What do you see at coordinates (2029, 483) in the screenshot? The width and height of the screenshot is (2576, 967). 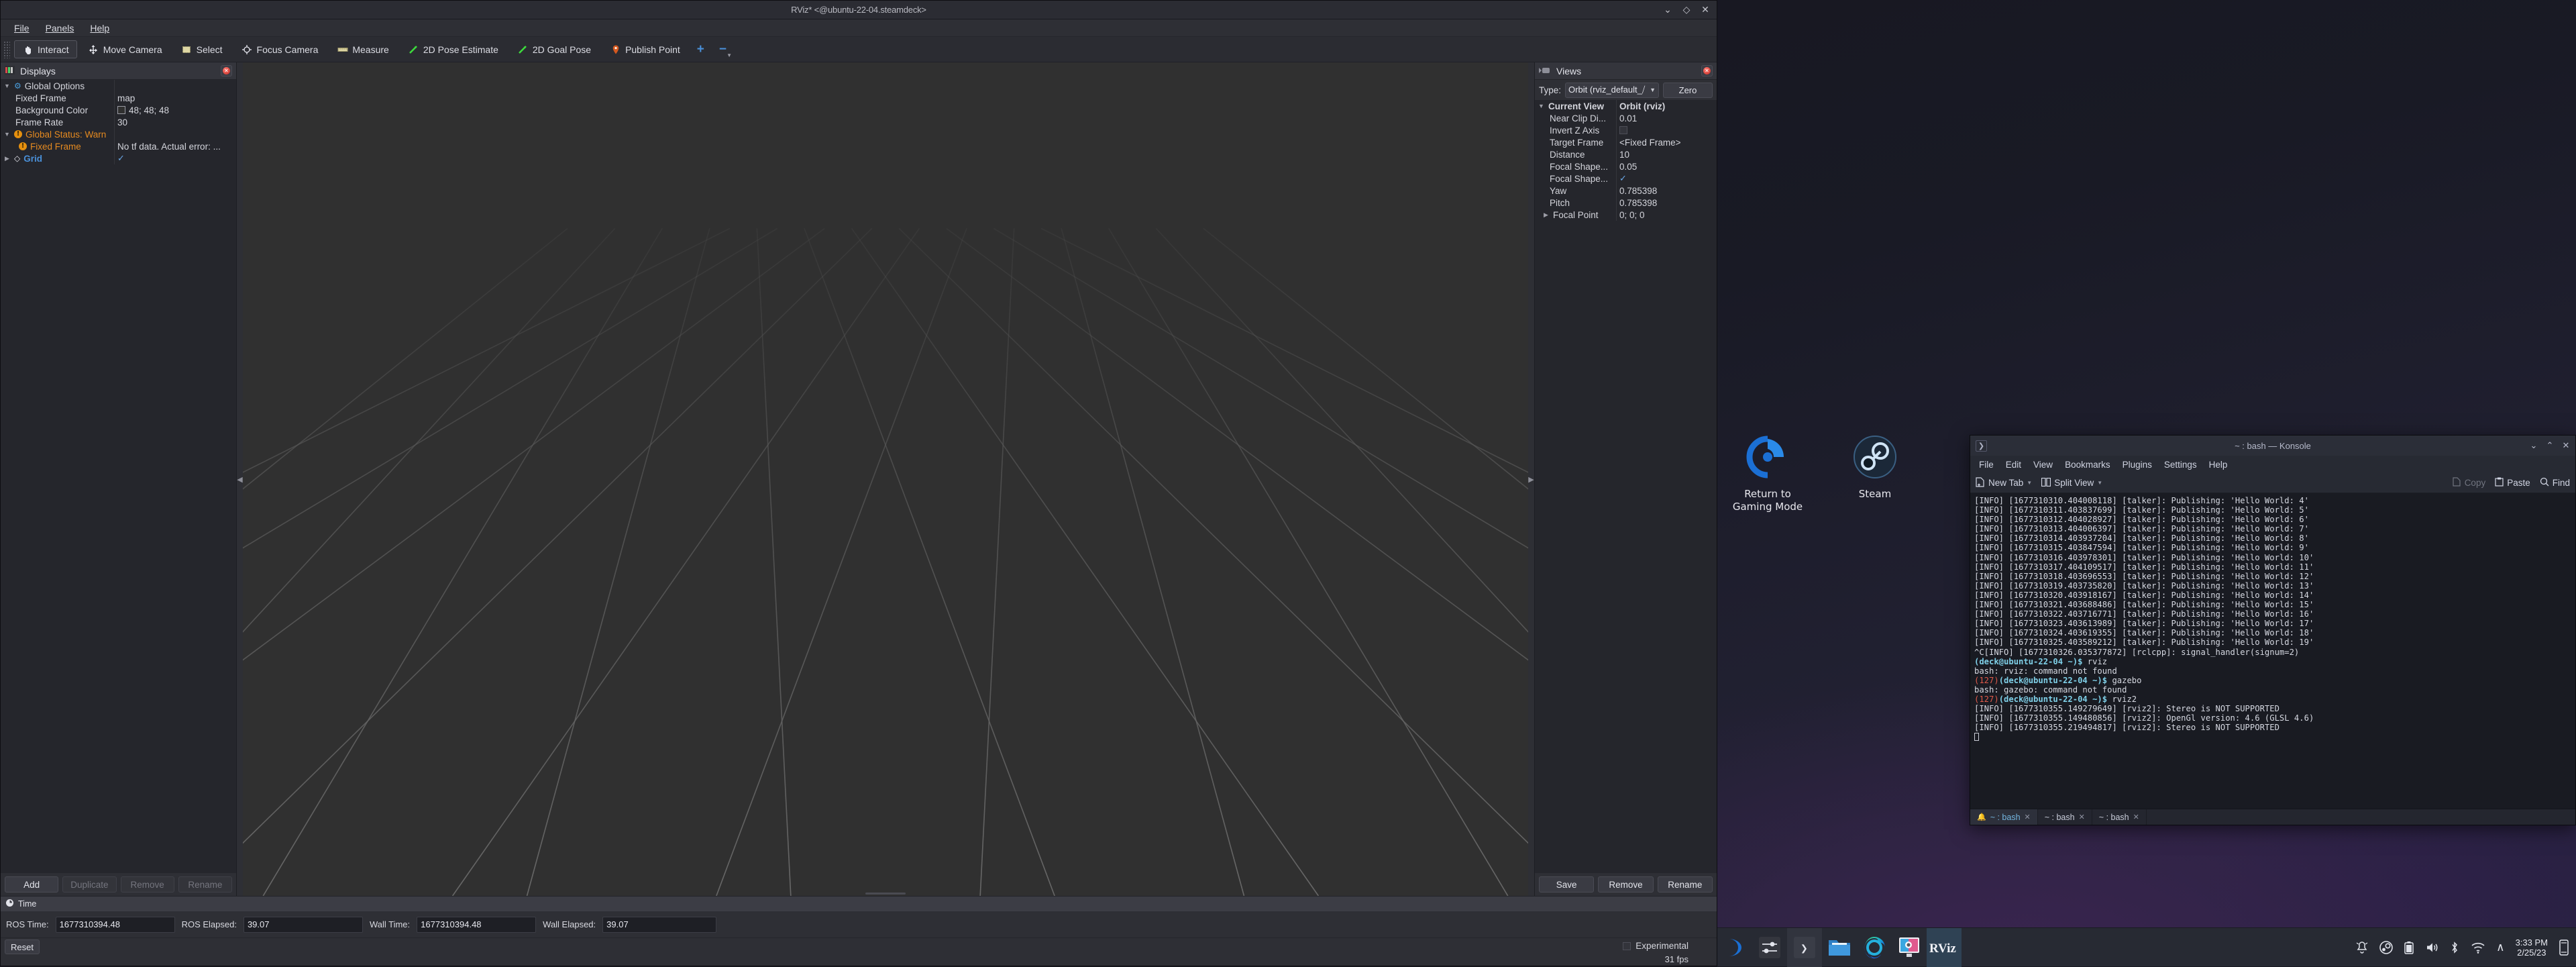 I see `new-tab-caret-icon: ▼` at bounding box center [2029, 483].